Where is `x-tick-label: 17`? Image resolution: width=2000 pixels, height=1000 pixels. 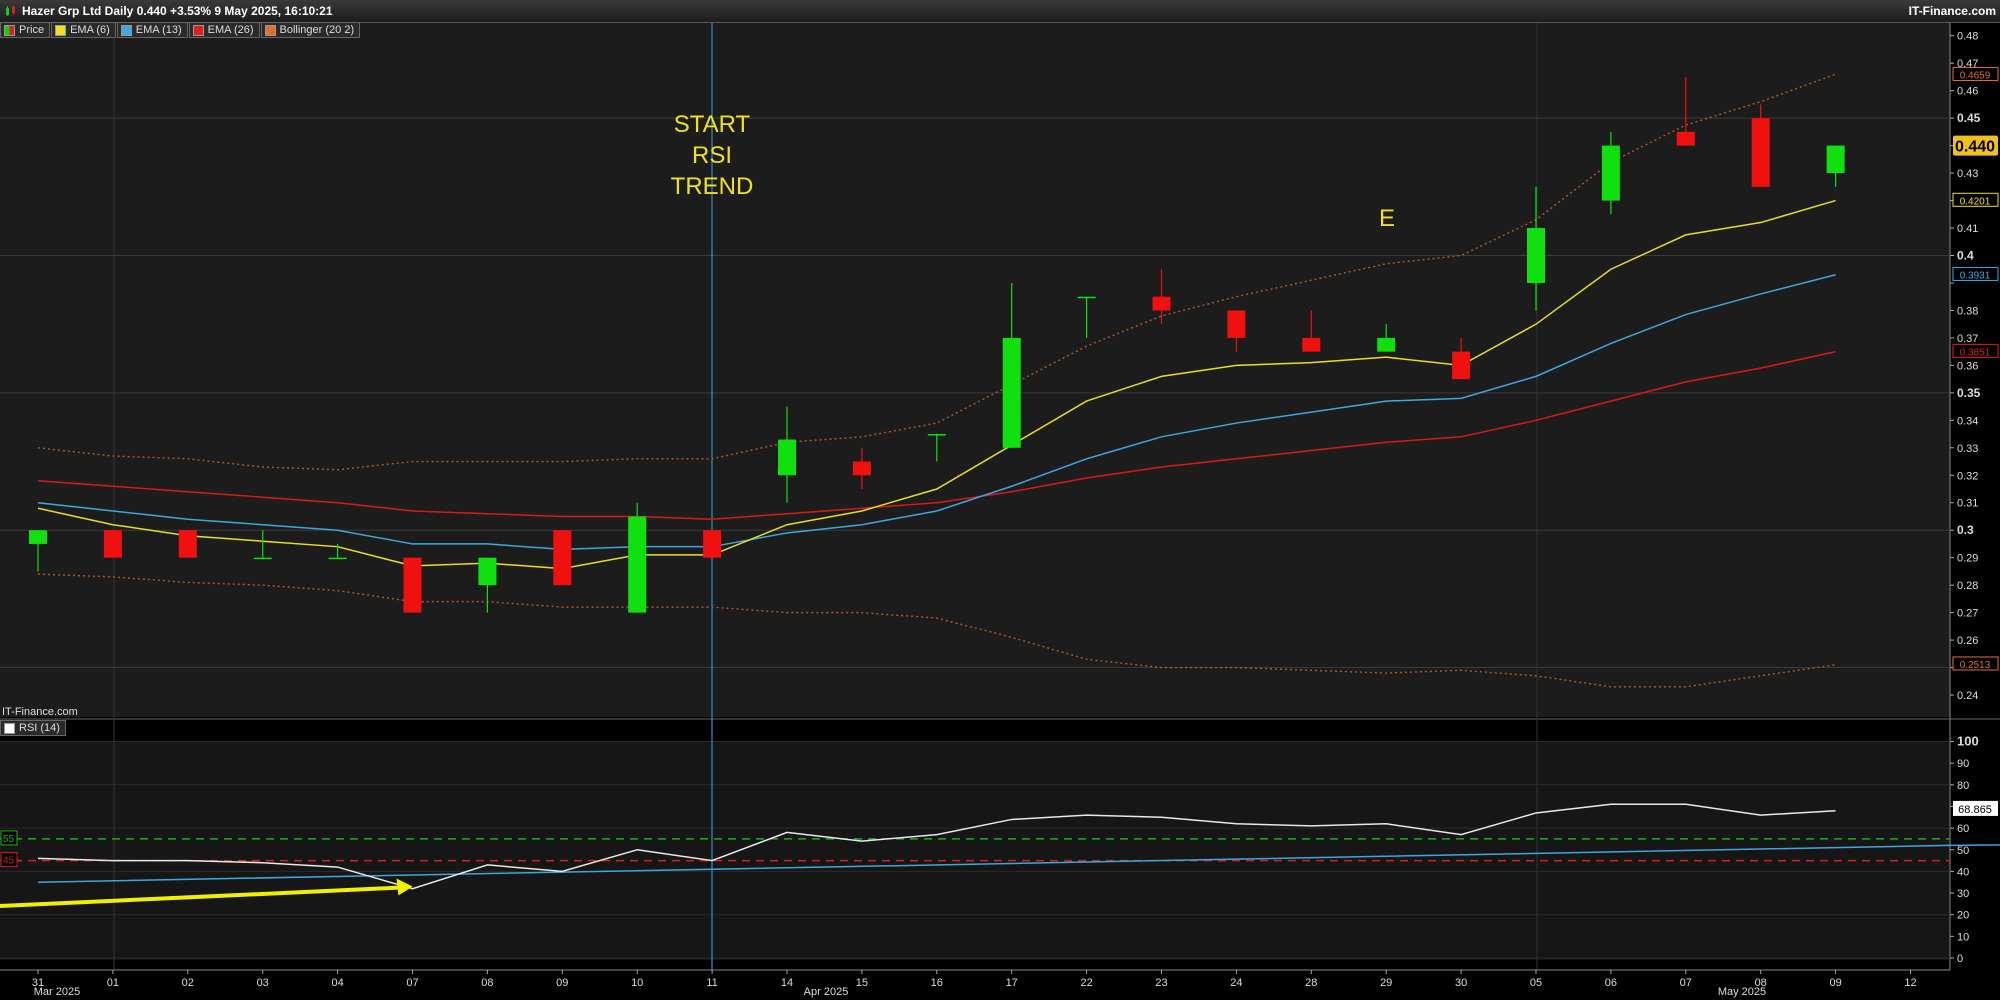
x-tick-label: 17 is located at coordinates (1012, 983).